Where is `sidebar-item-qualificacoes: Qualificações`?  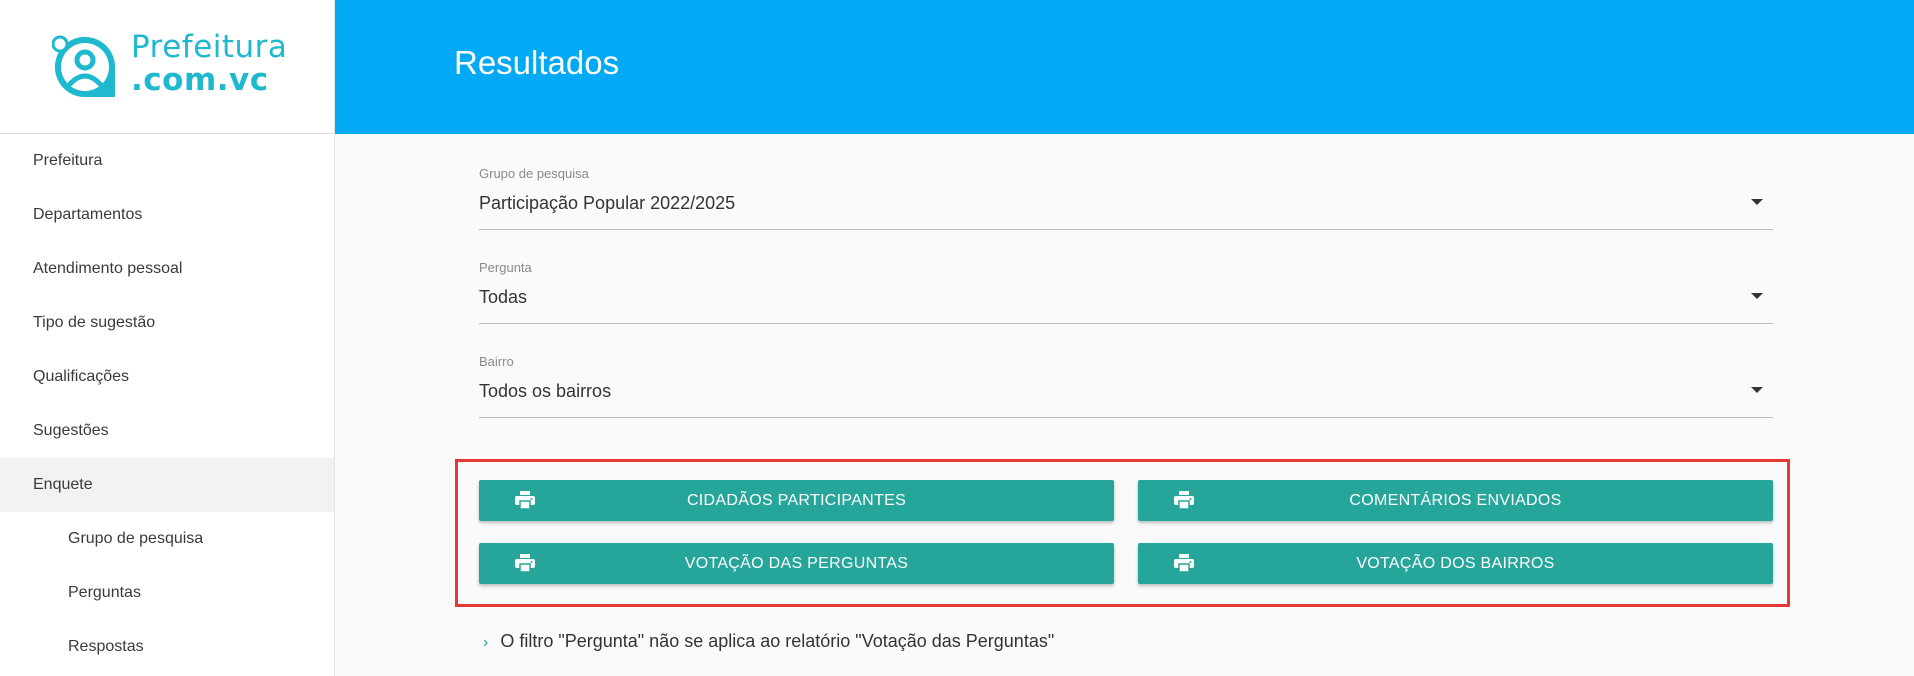
sidebar-item-qualificacoes: Qualificações is located at coordinates (167, 377).